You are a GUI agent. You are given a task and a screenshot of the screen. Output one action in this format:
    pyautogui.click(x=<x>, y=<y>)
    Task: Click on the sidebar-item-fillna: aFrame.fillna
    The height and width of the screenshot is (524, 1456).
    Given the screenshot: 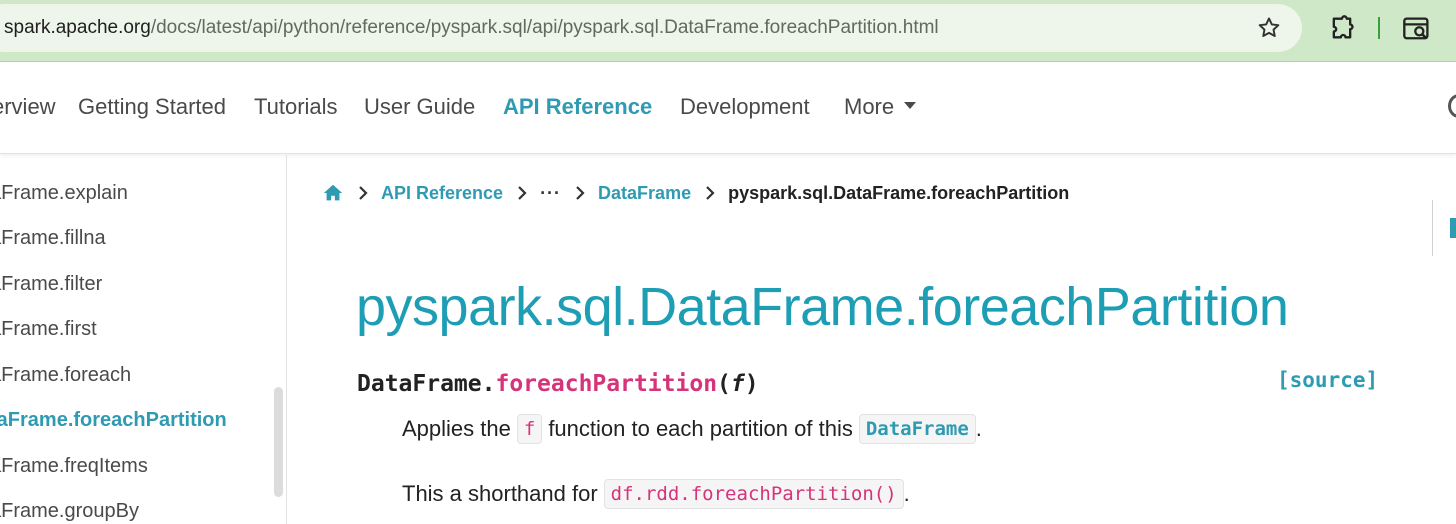 What is the action you would take?
    pyautogui.click(x=53, y=238)
    